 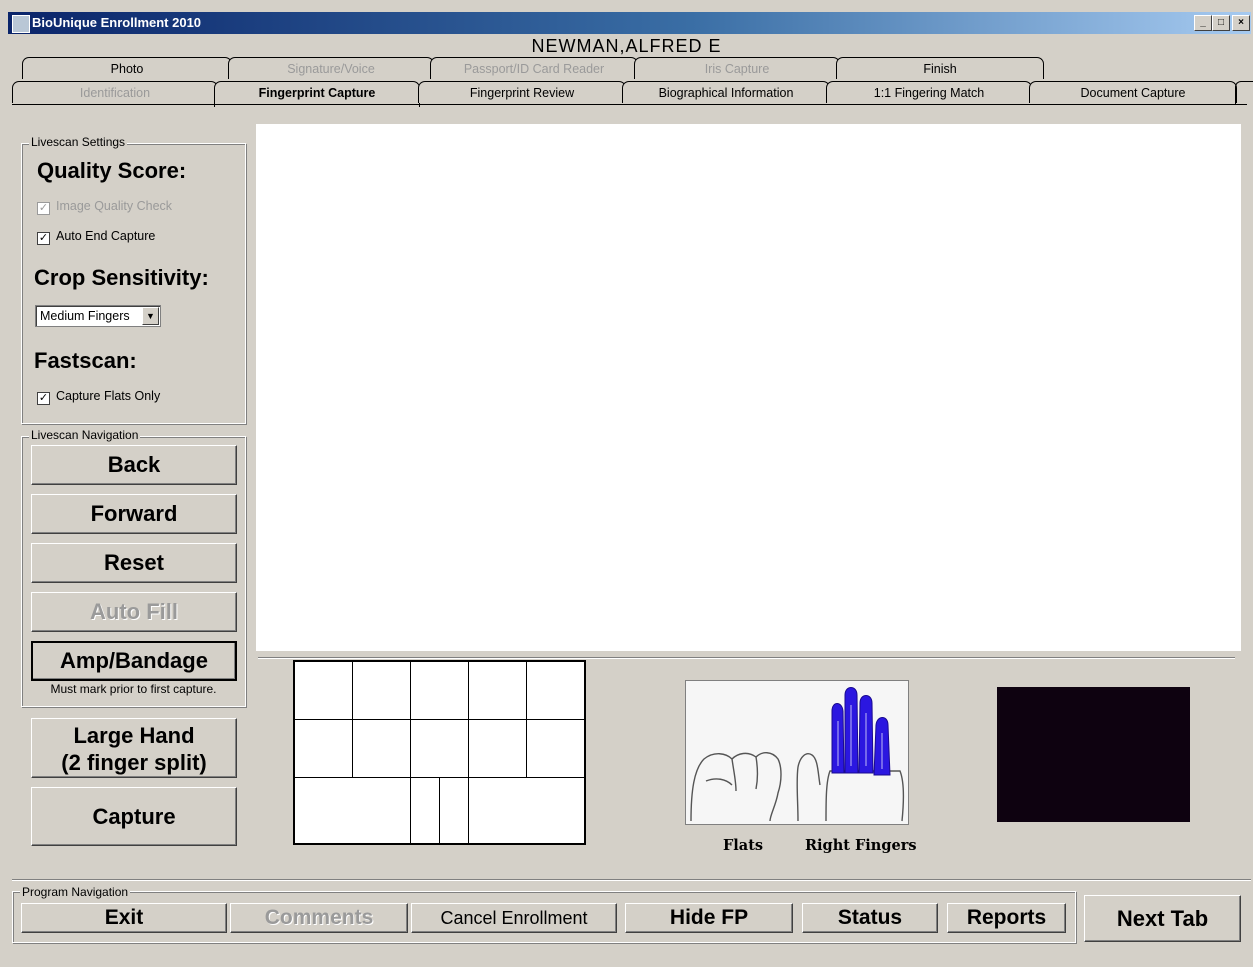 I want to click on right-thumb-slot, so click(x=454, y=810).